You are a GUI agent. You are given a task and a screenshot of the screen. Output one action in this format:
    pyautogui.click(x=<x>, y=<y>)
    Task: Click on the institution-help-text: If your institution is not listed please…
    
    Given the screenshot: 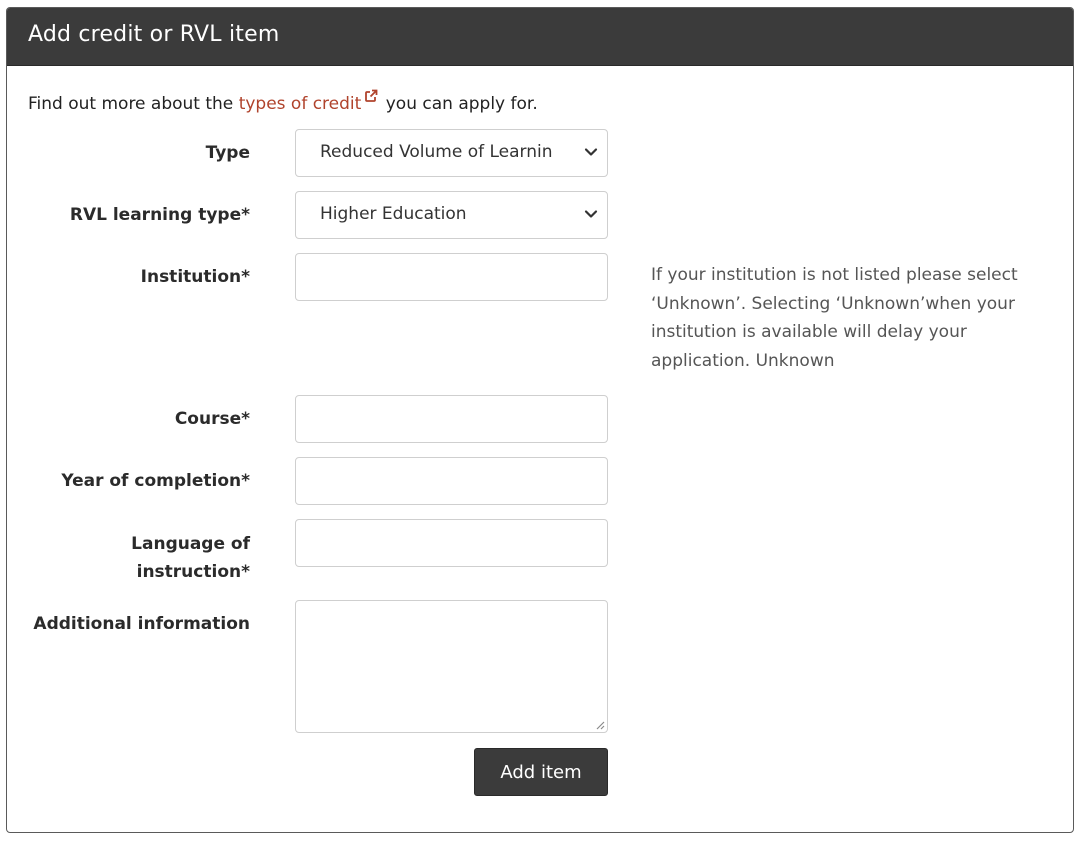 What is the action you would take?
    pyautogui.click(x=834, y=318)
    